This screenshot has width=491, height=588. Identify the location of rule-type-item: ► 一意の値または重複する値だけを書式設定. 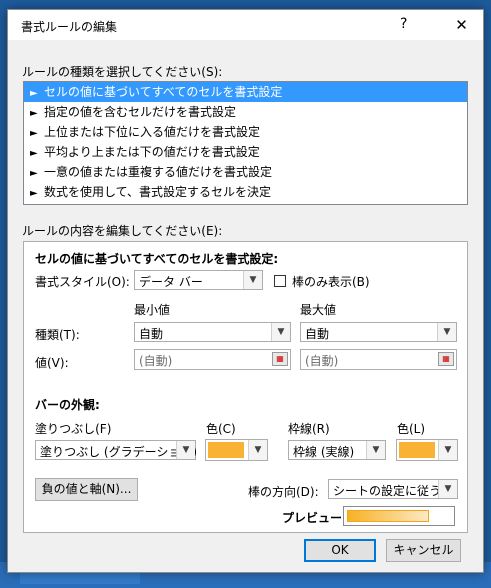
(245, 172).